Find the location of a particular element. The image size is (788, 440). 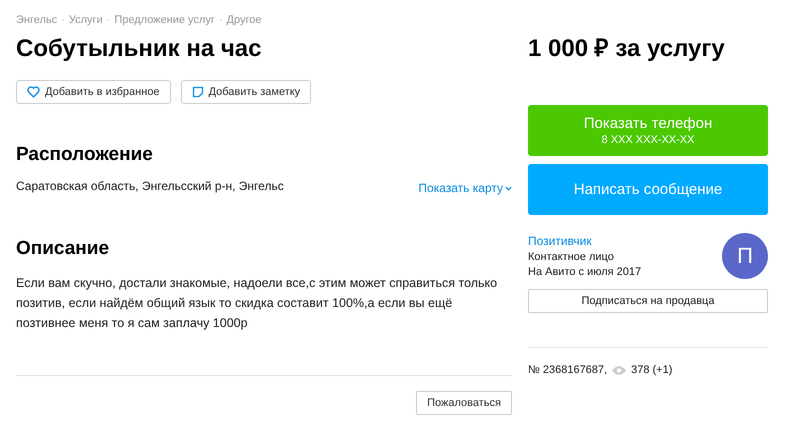

breadcrumb-link: Предложение услуг is located at coordinates (164, 20).